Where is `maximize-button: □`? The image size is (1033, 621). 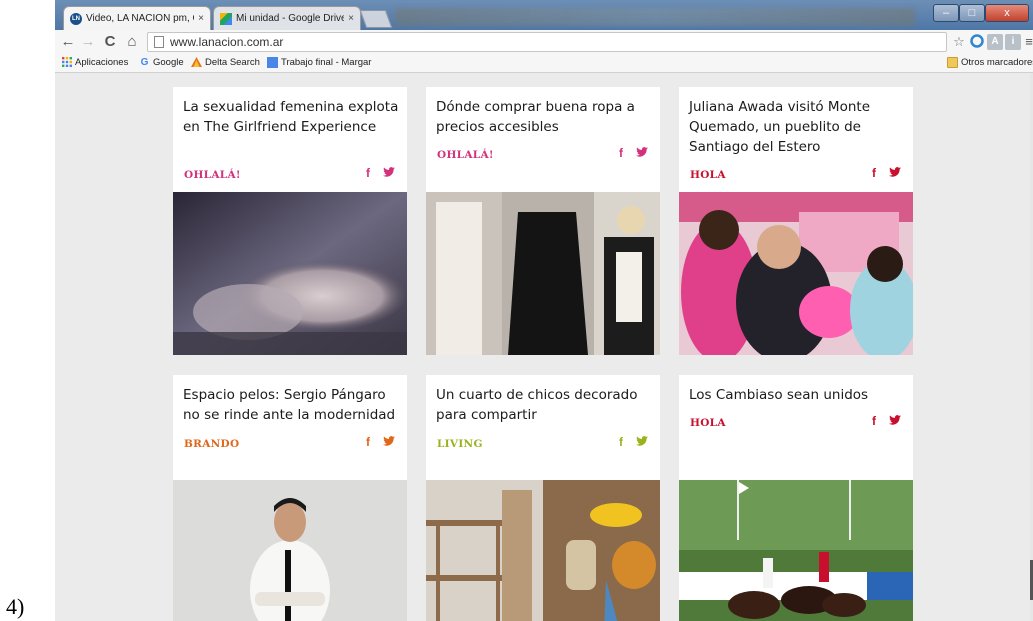 maximize-button: □ is located at coordinates (972, 13).